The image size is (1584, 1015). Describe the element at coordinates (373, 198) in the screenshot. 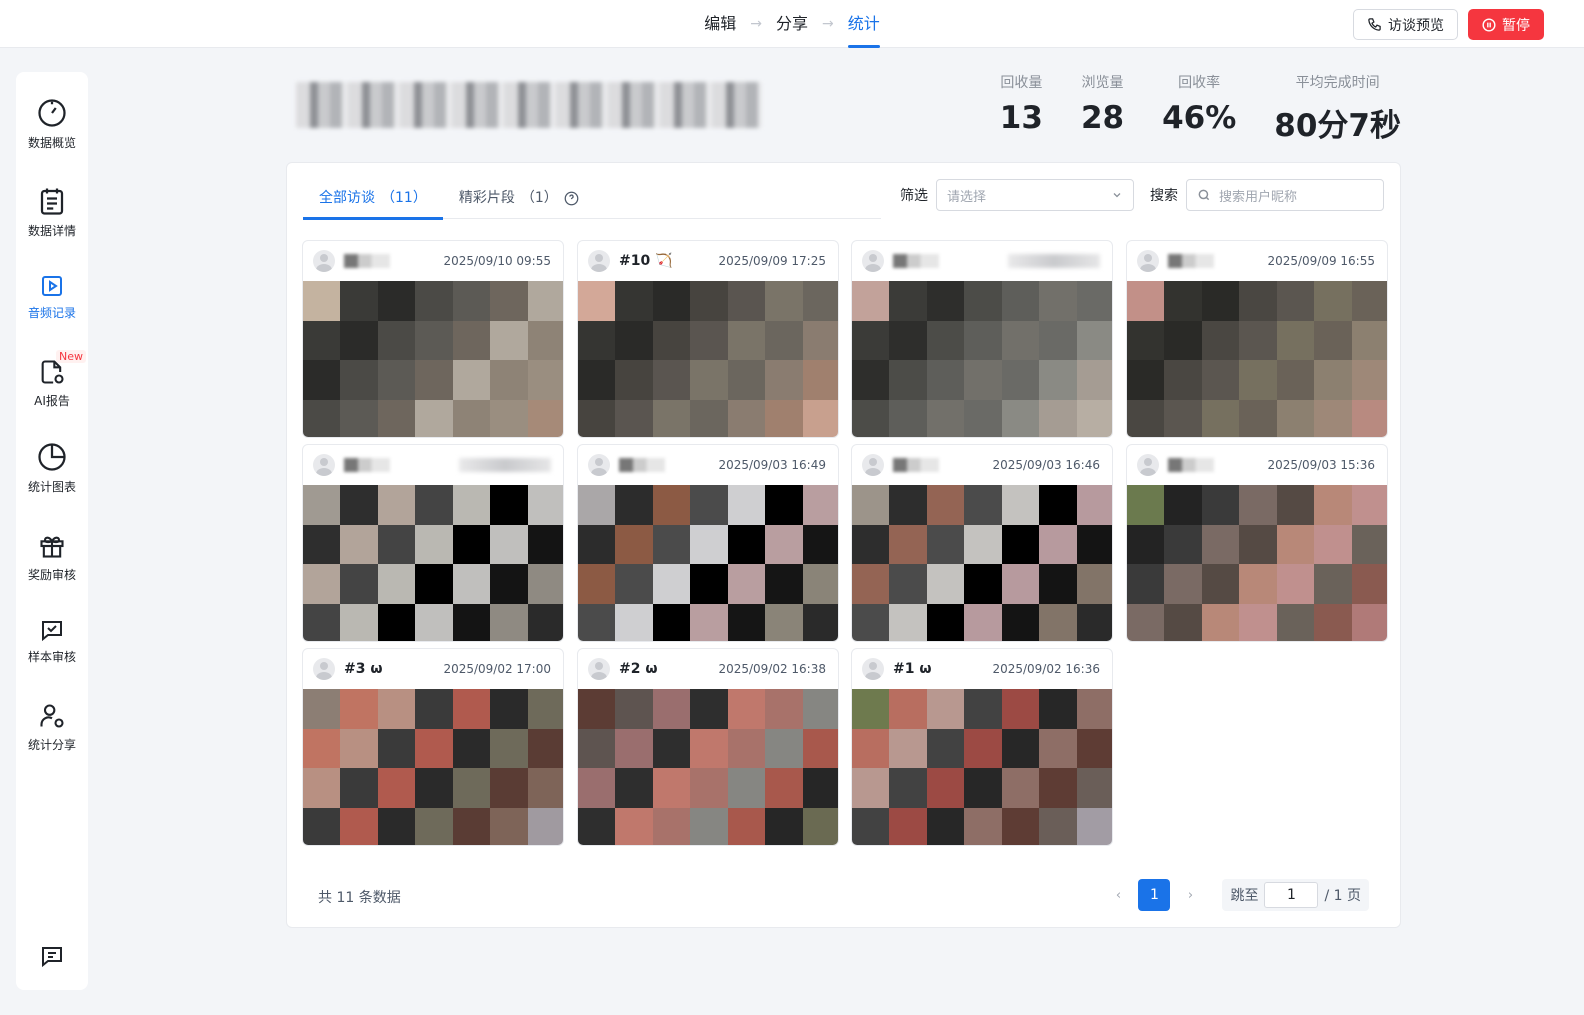

I see `tab-all-interviews: 全部访谈 （11）` at that location.